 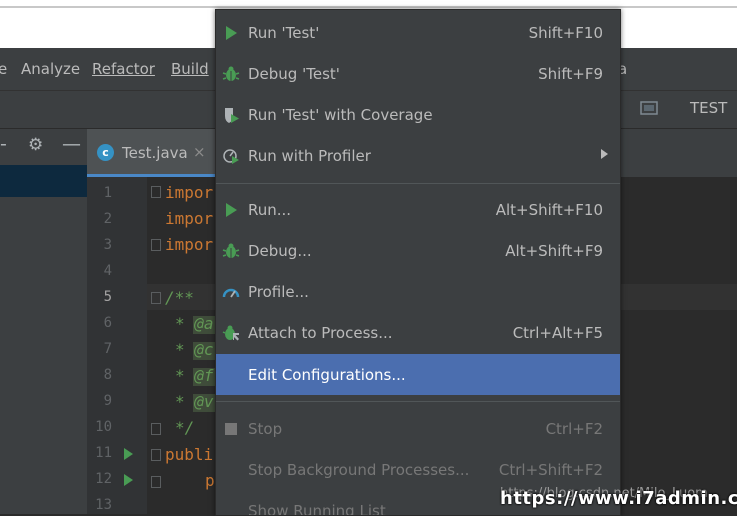 I want to click on tab-label: Test.java, so click(x=155, y=153).